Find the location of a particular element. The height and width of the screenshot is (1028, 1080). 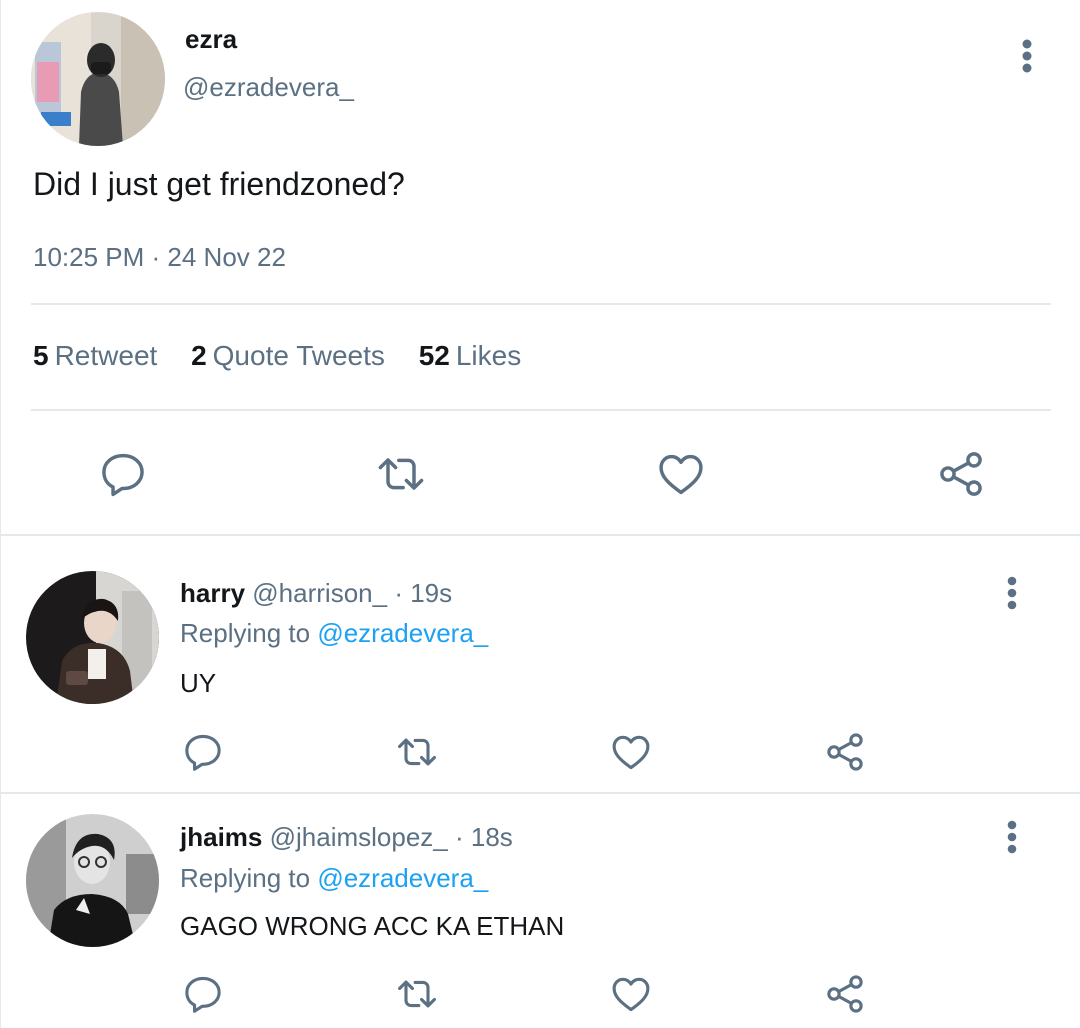

reply-author-handle: @jhaimslopez_ is located at coordinates (359, 837).